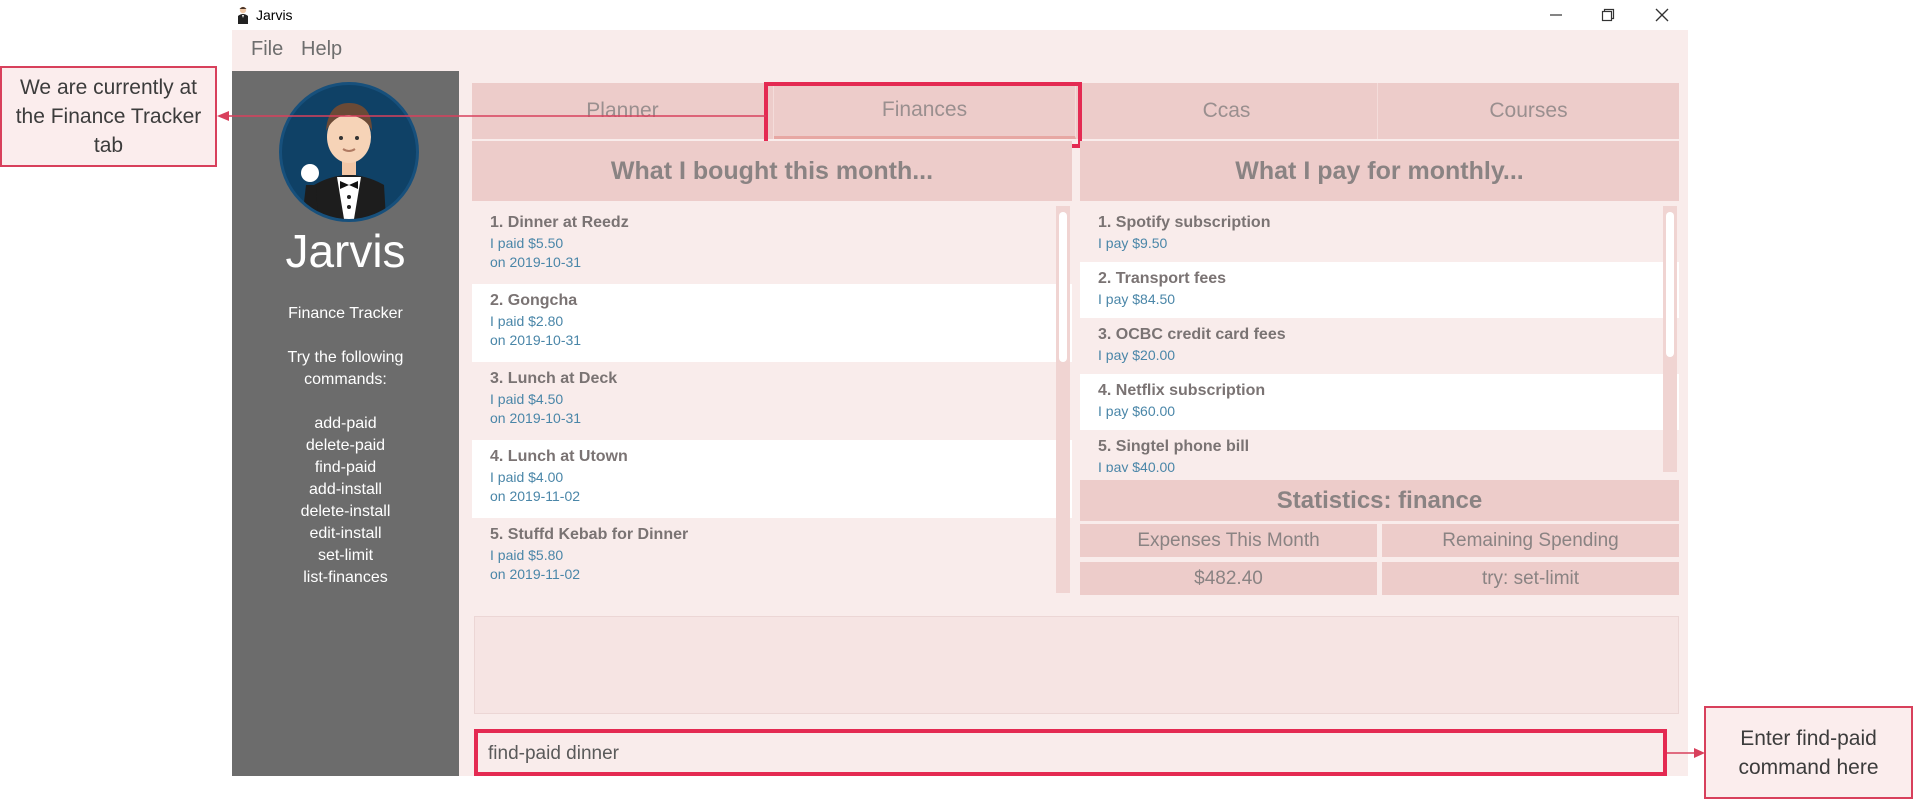  Describe the element at coordinates (345, 379) in the screenshot. I see `hint-text-line2: commands:` at that location.